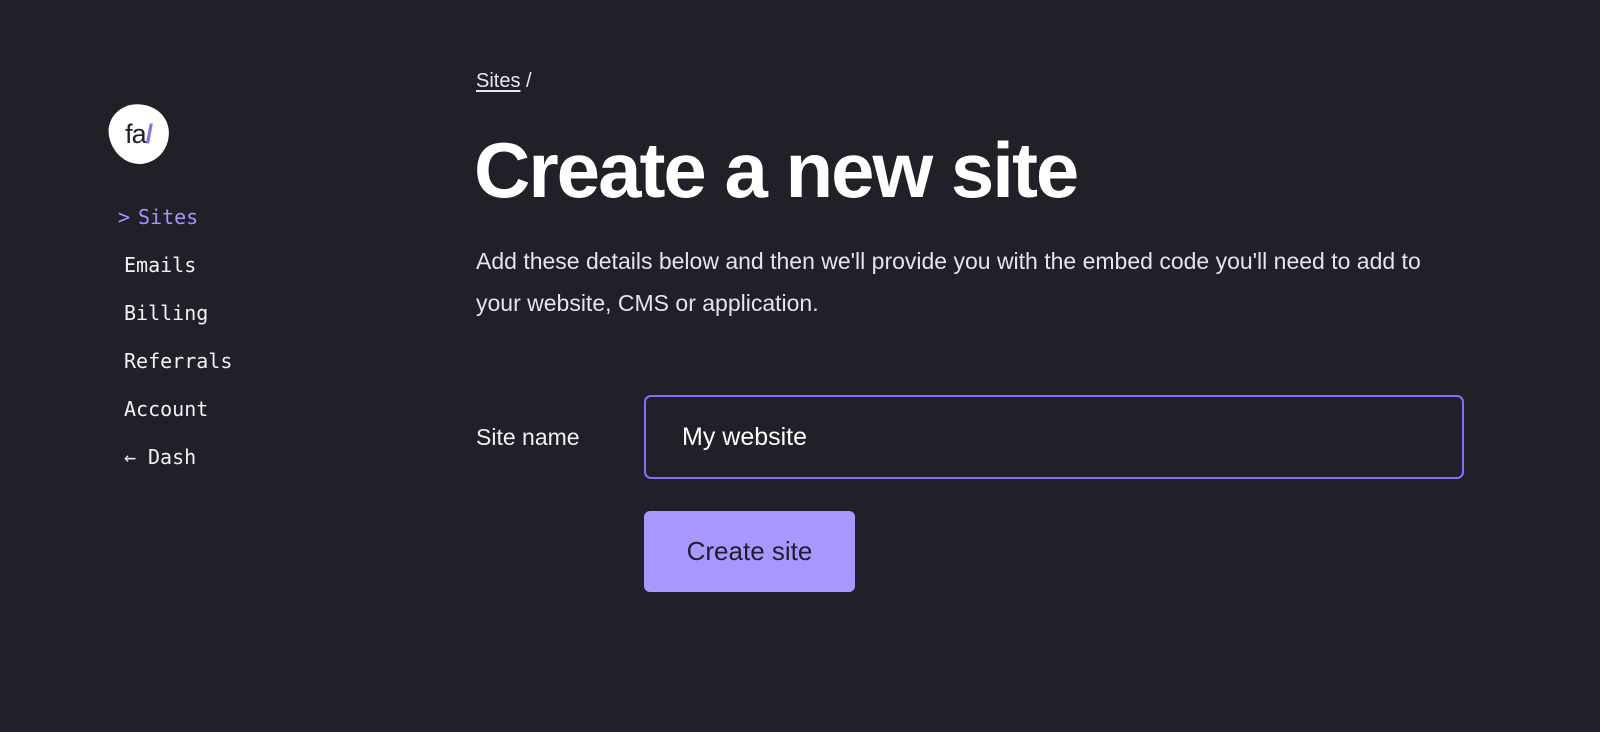 This screenshot has height=732, width=1600. I want to click on logo: fa/, so click(139, 134).